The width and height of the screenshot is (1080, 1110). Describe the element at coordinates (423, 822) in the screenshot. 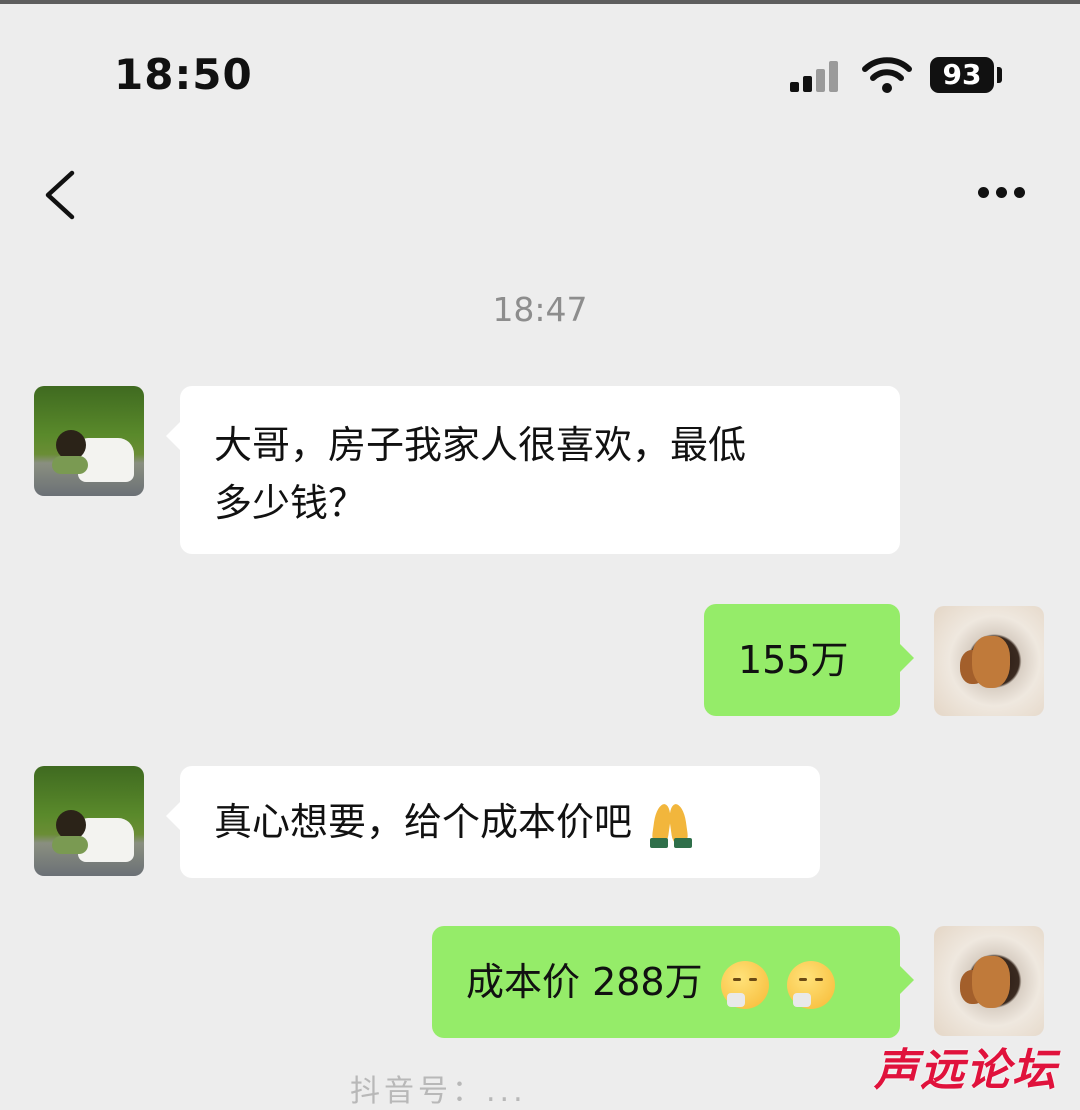

I see `message-text: 真心想要，给个成本价吧` at that location.